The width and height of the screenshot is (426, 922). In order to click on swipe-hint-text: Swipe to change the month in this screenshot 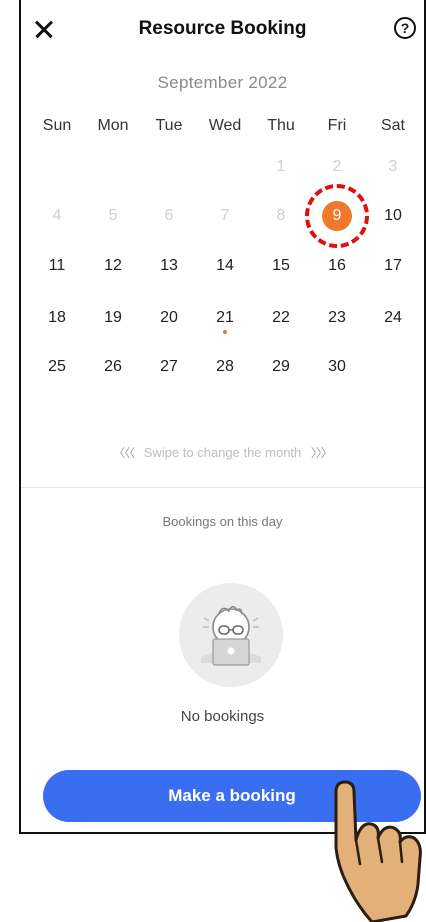, I will do `click(222, 452)`.